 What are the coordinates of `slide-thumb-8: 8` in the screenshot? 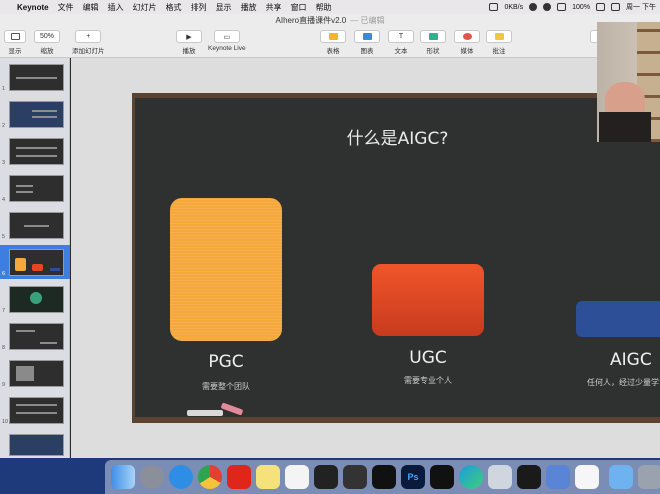 It's located at (35, 336).